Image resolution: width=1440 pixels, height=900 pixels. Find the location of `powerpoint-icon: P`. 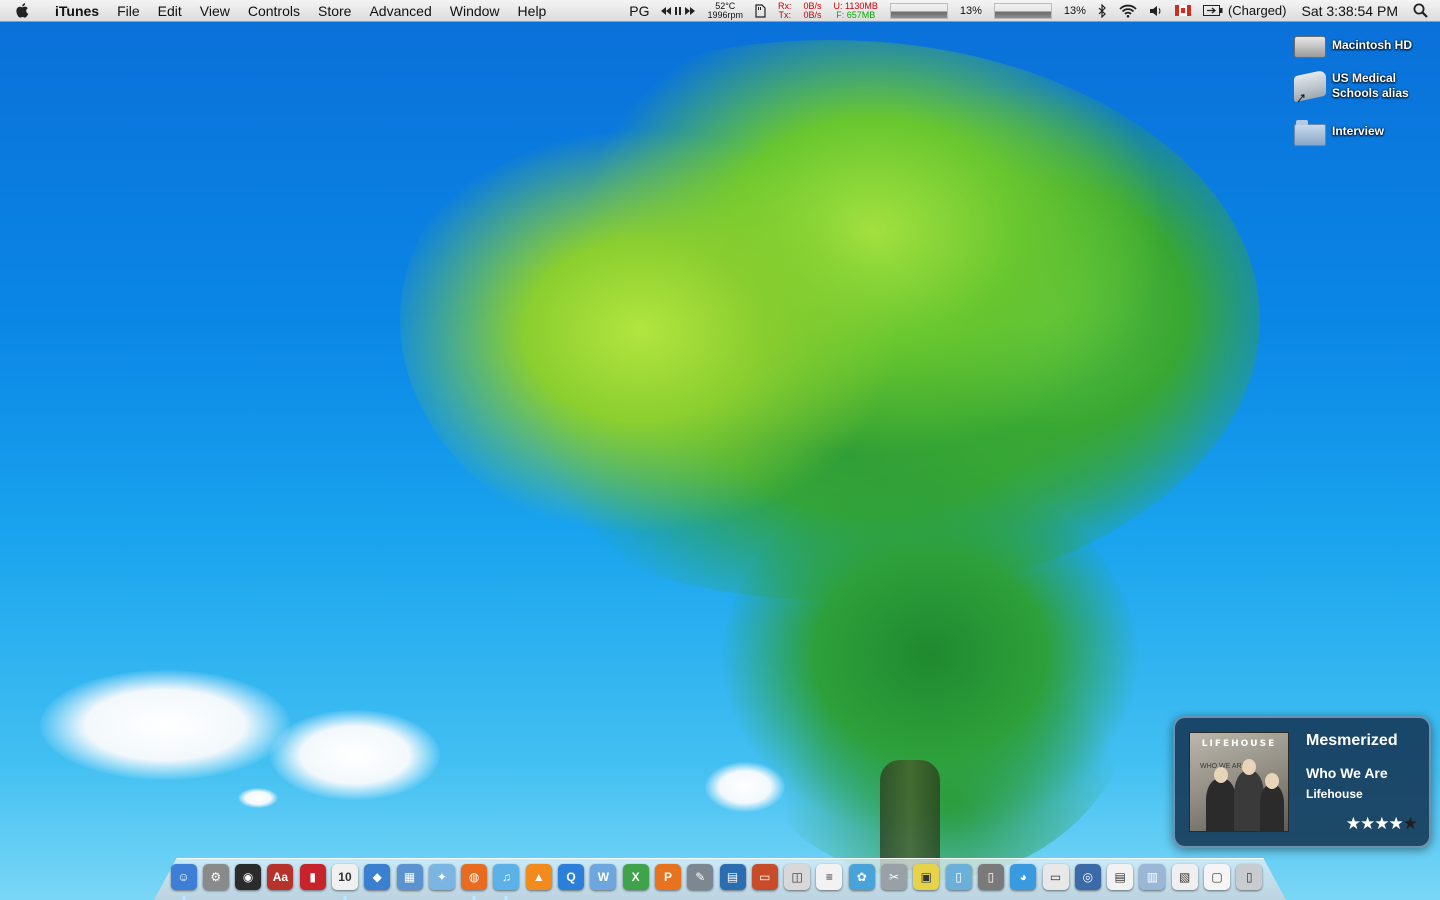

powerpoint-icon: P is located at coordinates (667, 877).